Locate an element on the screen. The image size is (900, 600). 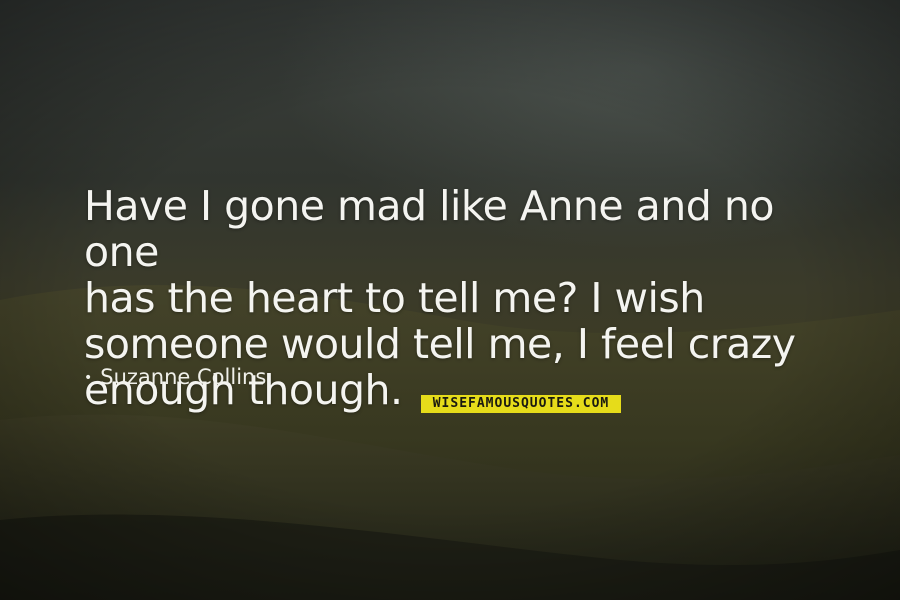
watermark-text: WISEFAMOUSQUOTES.COM is located at coordinates (521, 403).